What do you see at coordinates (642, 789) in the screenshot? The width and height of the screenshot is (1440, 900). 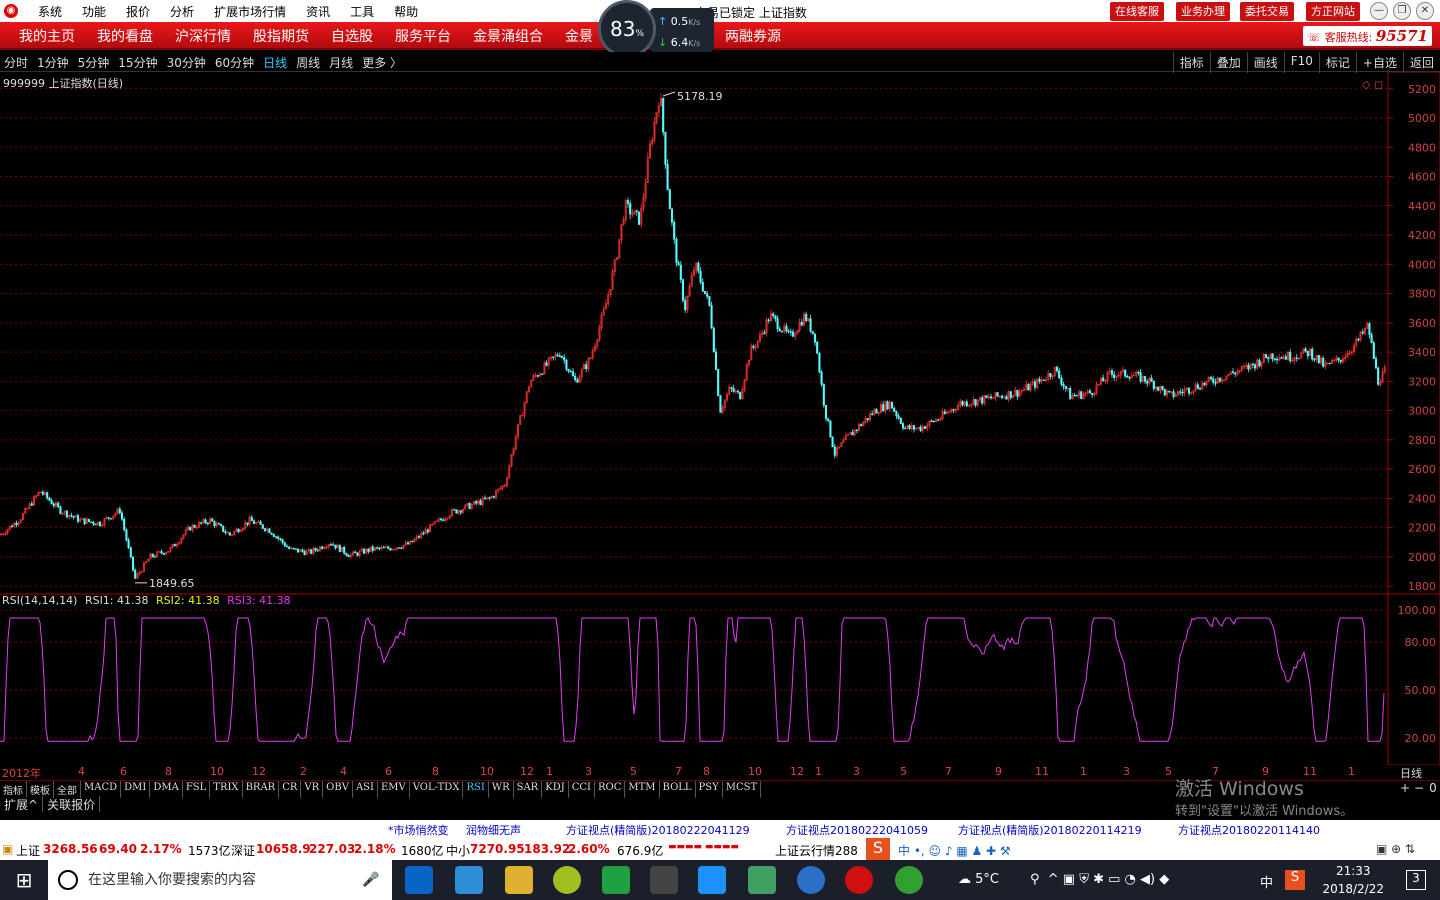 I see `indicator-tab: MTM` at bounding box center [642, 789].